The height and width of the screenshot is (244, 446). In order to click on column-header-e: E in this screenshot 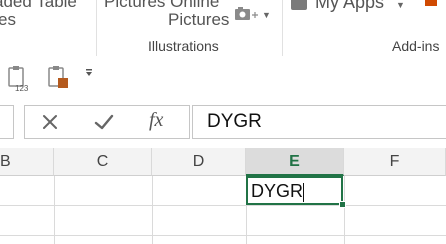, I will do `click(295, 162)`.